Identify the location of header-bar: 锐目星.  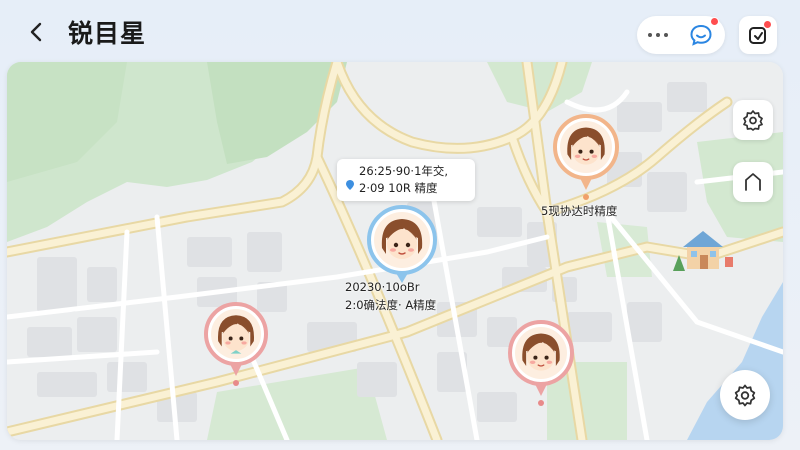
(400, 31).